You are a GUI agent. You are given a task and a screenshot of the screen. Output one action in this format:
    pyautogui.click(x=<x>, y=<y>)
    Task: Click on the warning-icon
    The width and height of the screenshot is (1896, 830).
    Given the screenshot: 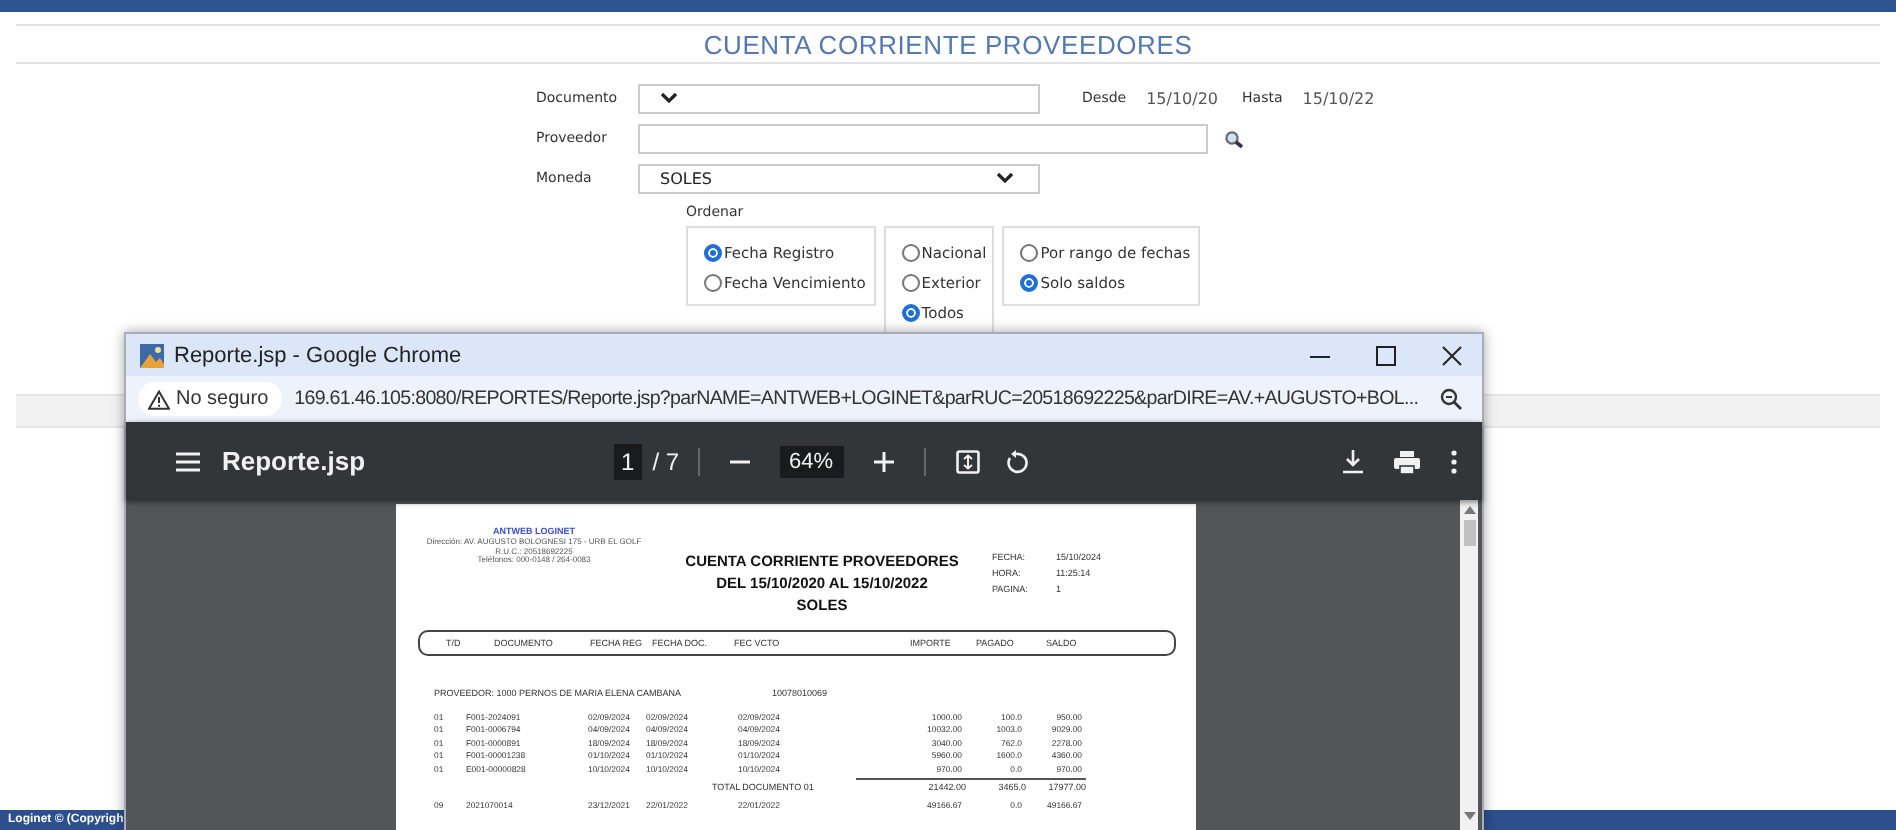 What is the action you would take?
    pyautogui.click(x=159, y=399)
    